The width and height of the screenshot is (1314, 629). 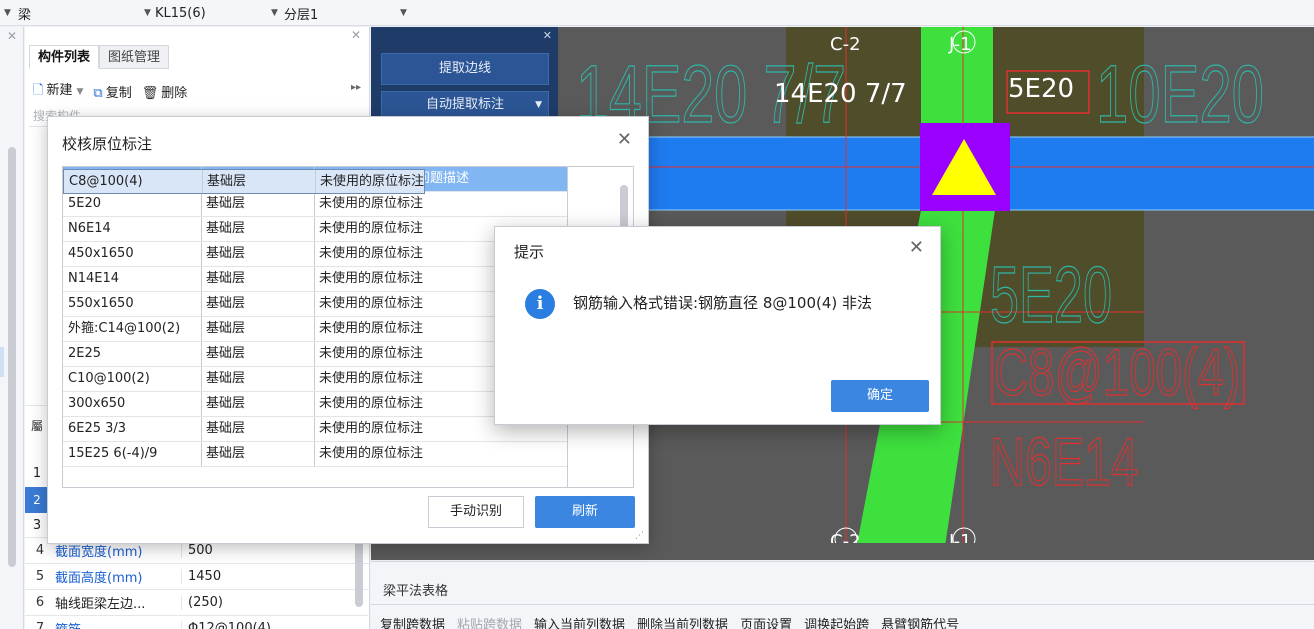 What do you see at coordinates (132, 254) in the screenshot?
I see `table-cell: 450x1650` at bounding box center [132, 254].